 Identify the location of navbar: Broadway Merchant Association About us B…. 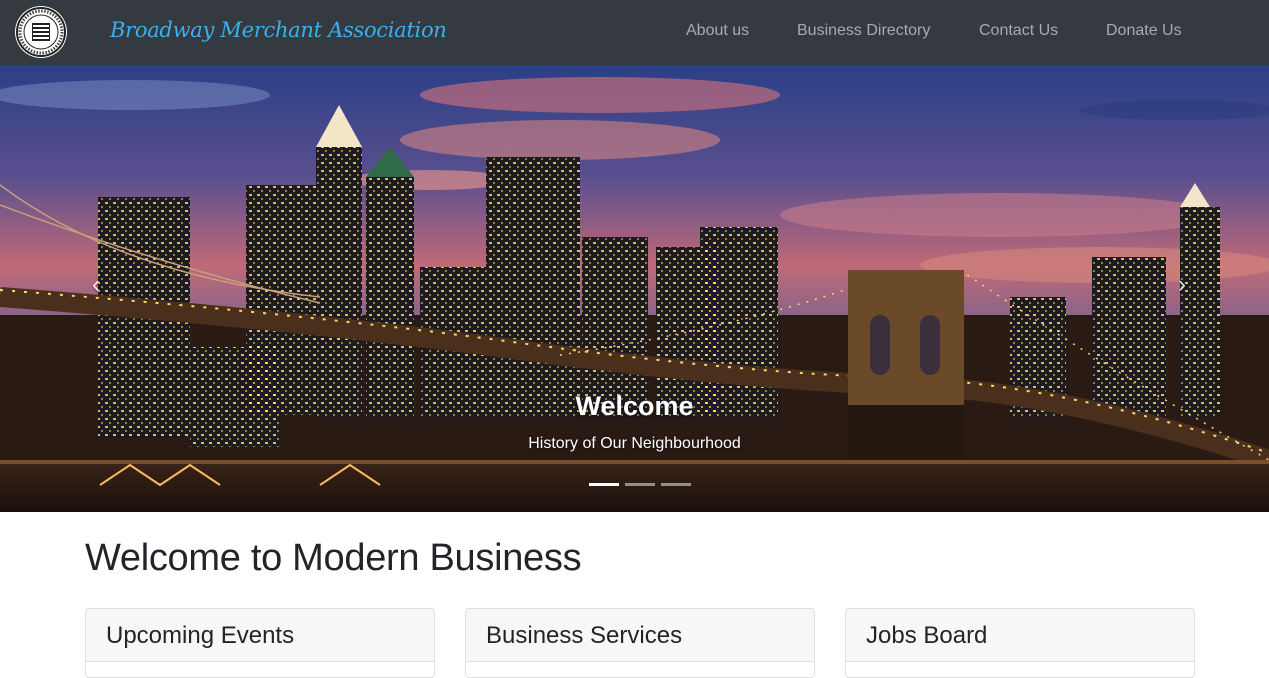
(634, 32).